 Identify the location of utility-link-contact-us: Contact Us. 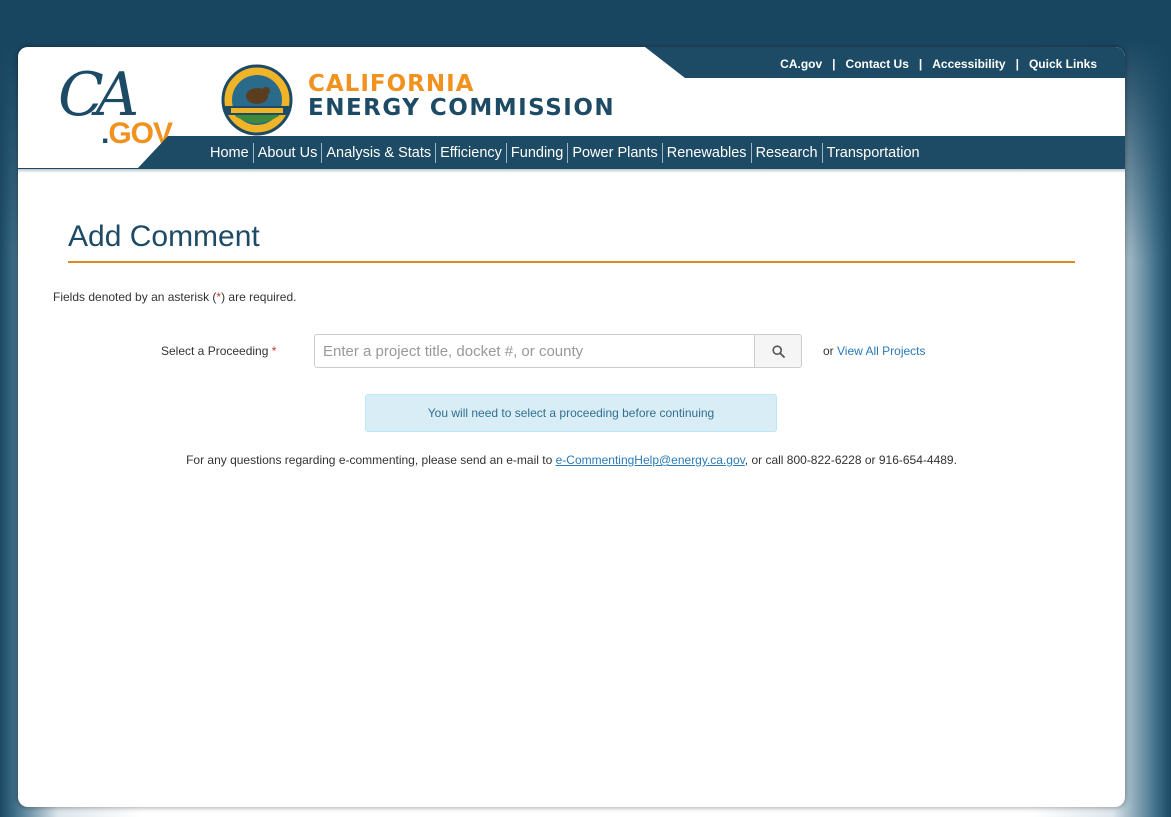
(877, 64).